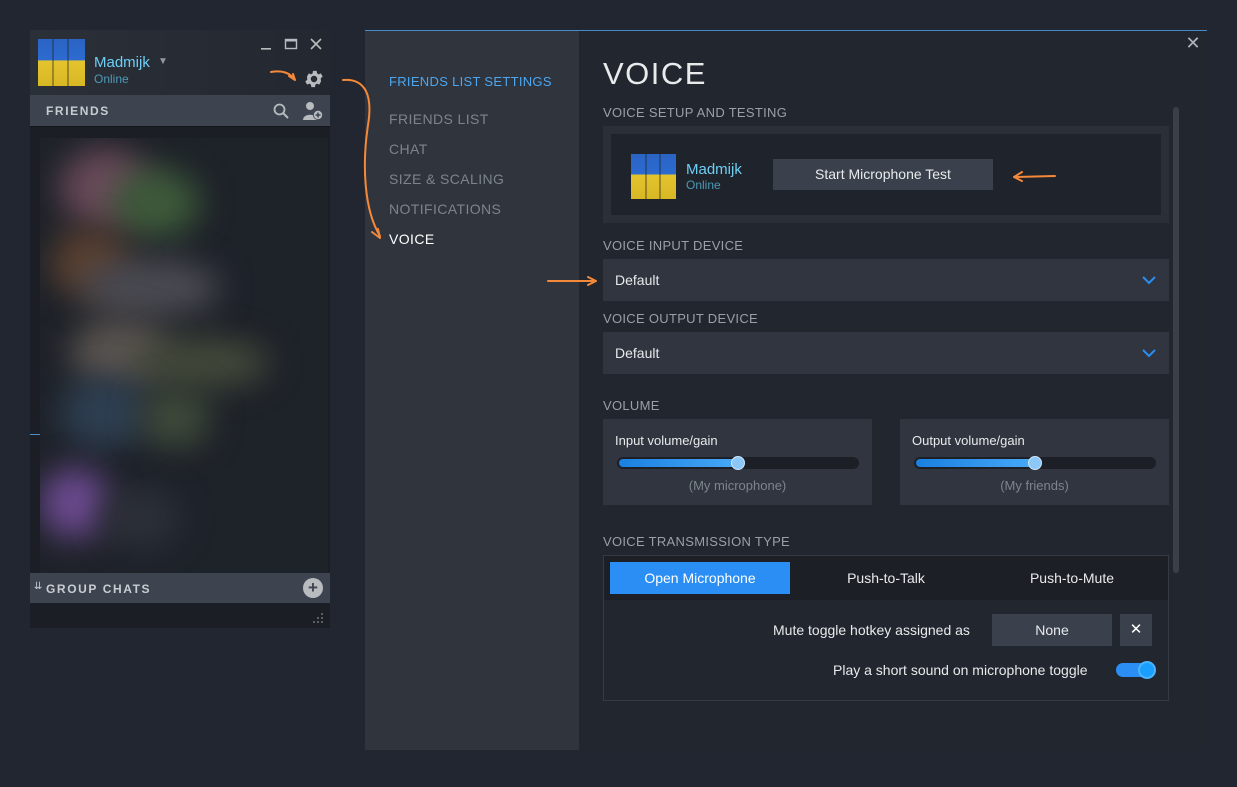 The image size is (1237, 787). I want to click on nav-item-voice: VOICE, so click(412, 239).